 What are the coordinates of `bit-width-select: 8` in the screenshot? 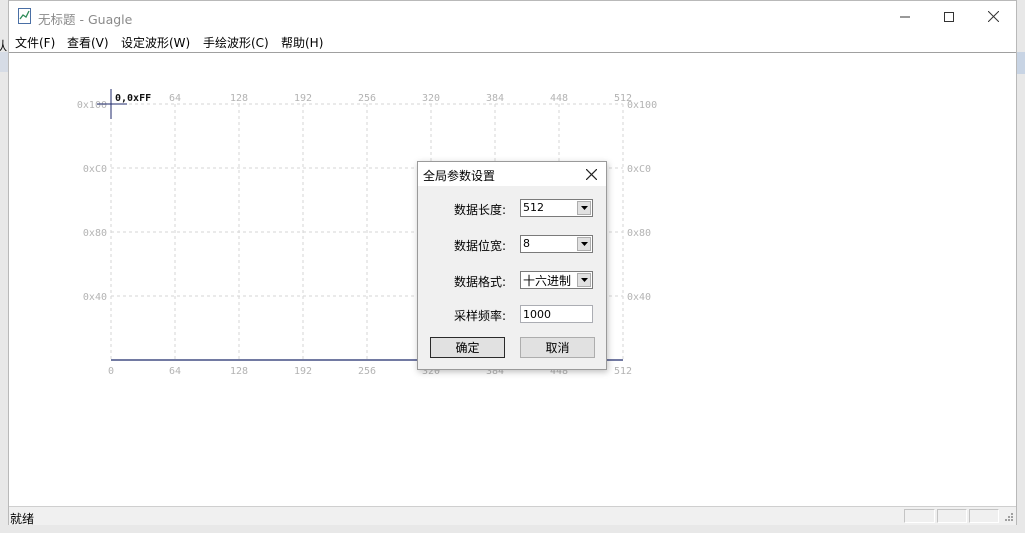 It's located at (556, 244).